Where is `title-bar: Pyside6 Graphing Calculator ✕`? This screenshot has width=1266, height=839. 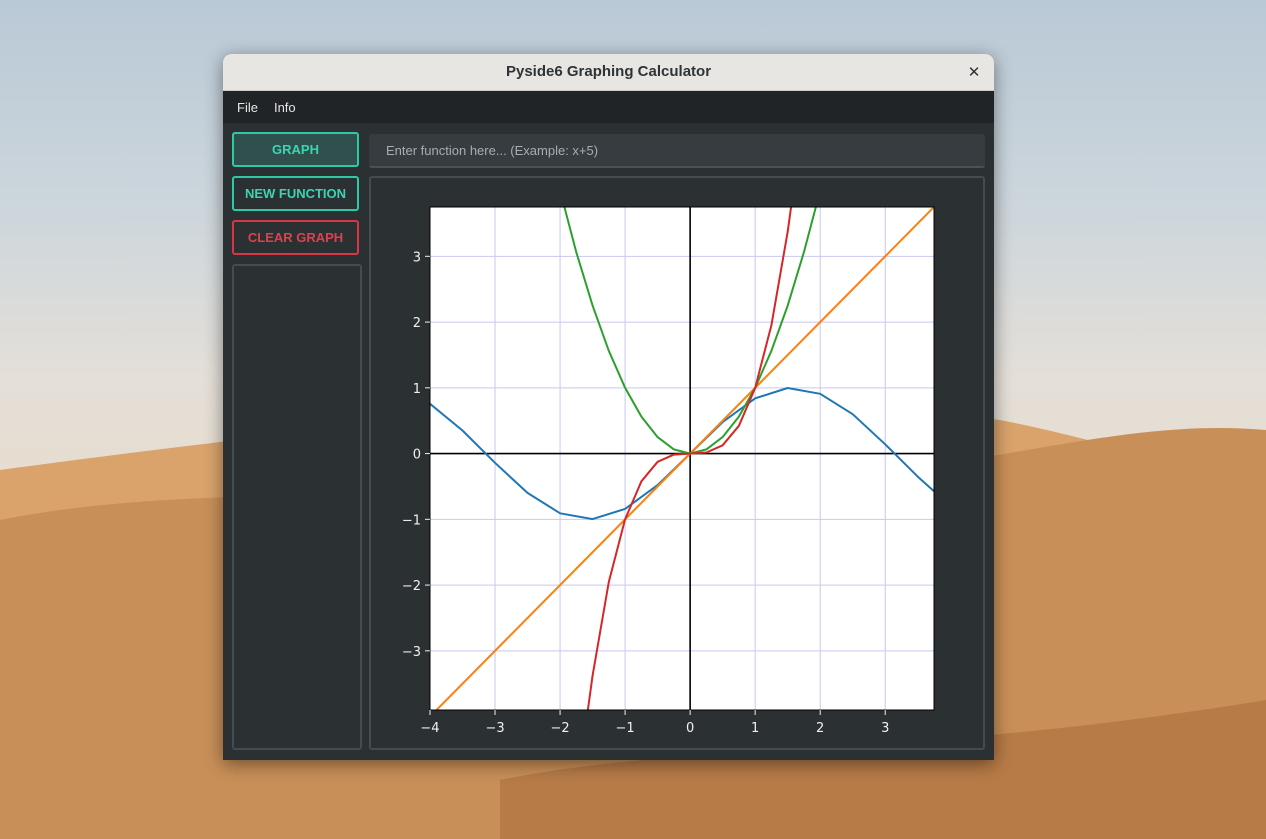
title-bar: Pyside6 Graphing Calculator ✕ is located at coordinates (608, 72).